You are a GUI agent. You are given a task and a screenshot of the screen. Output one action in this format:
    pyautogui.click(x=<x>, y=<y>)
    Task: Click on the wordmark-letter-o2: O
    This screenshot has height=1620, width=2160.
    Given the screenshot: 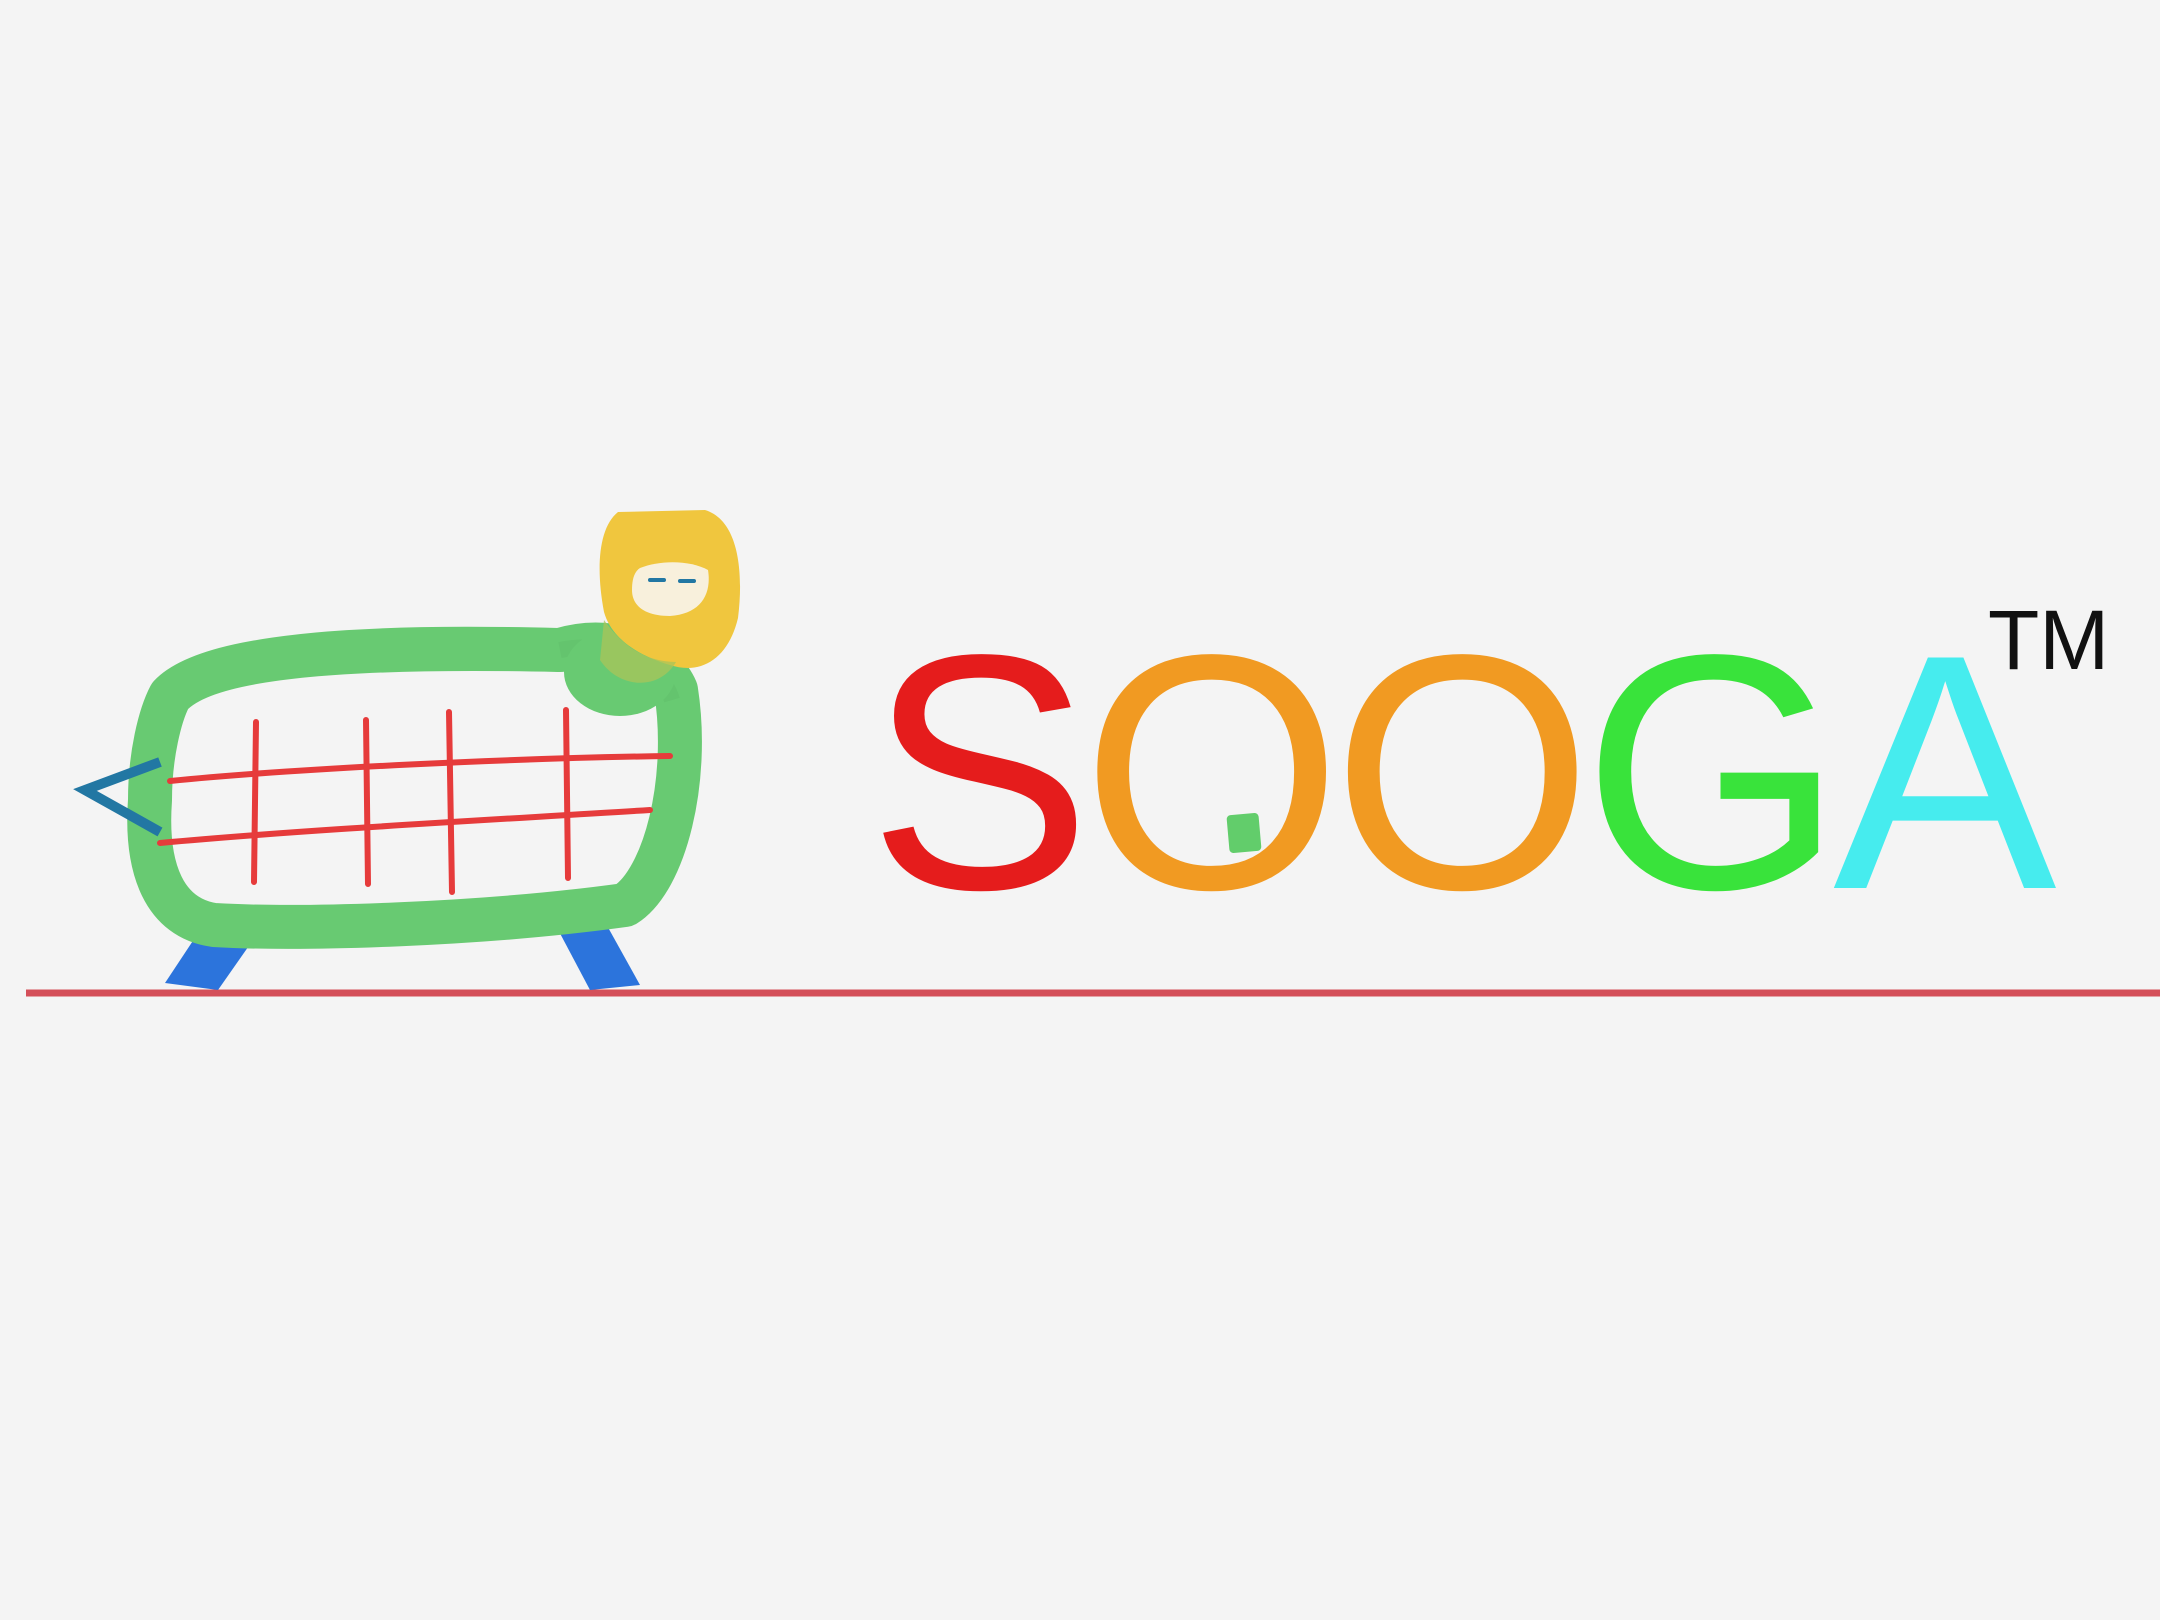 What is the action you would take?
    pyautogui.click(x=1462, y=772)
    